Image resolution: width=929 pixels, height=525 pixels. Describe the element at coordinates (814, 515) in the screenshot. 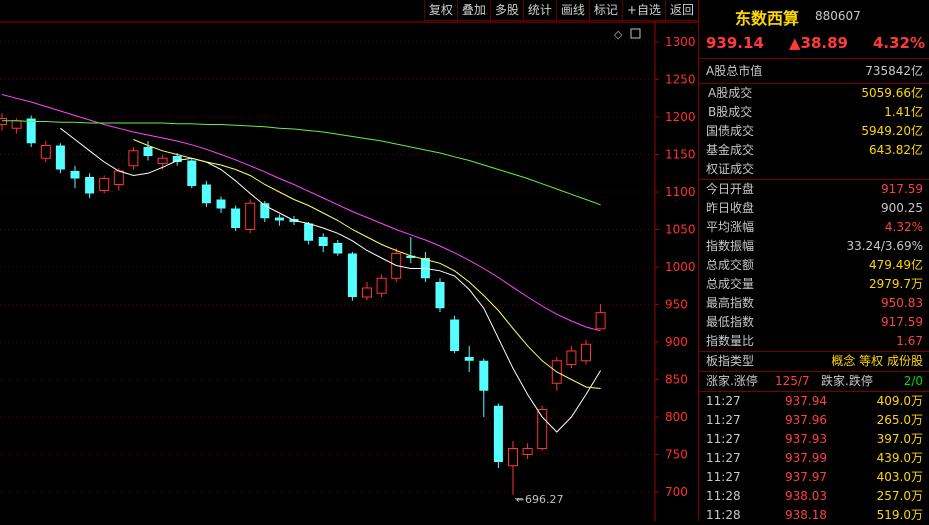

I see `tick-row: 11:28 938.18 519.0万` at that location.